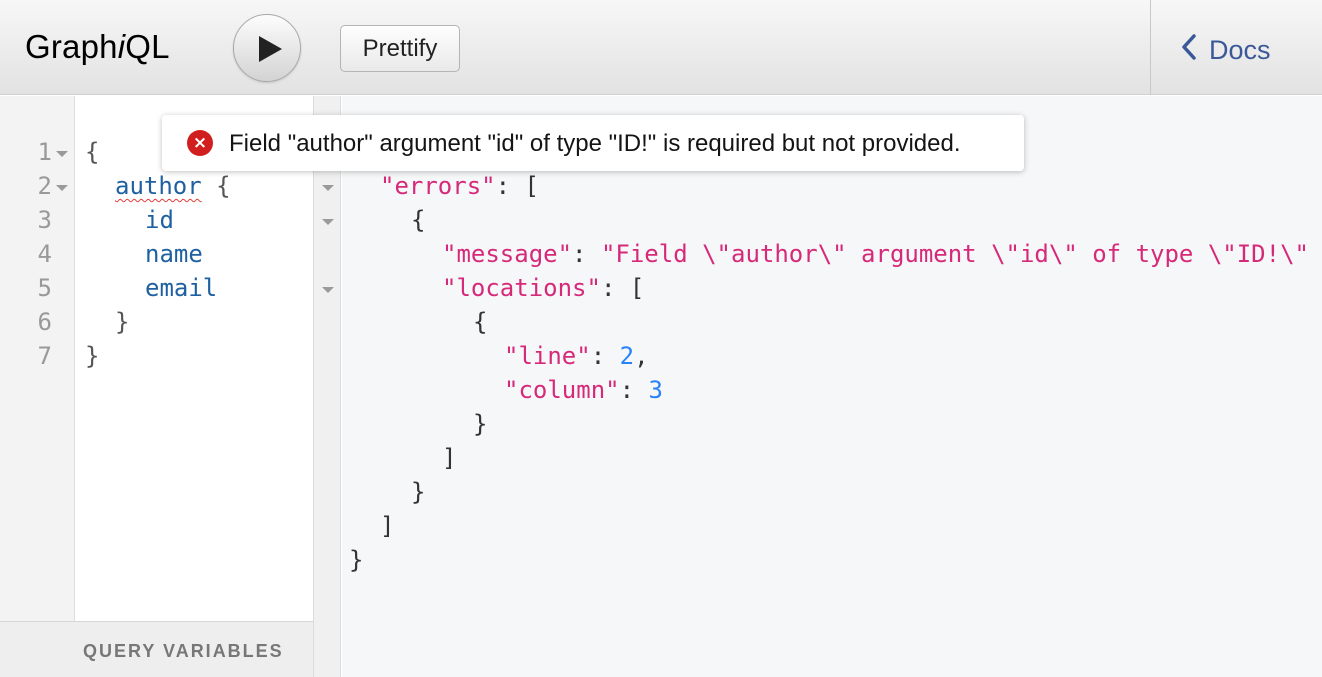 This screenshot has height=677, width=1322. Describe the element at coordinates (562, 390) in the screenshot. I see `column-key: "column"` at that location.